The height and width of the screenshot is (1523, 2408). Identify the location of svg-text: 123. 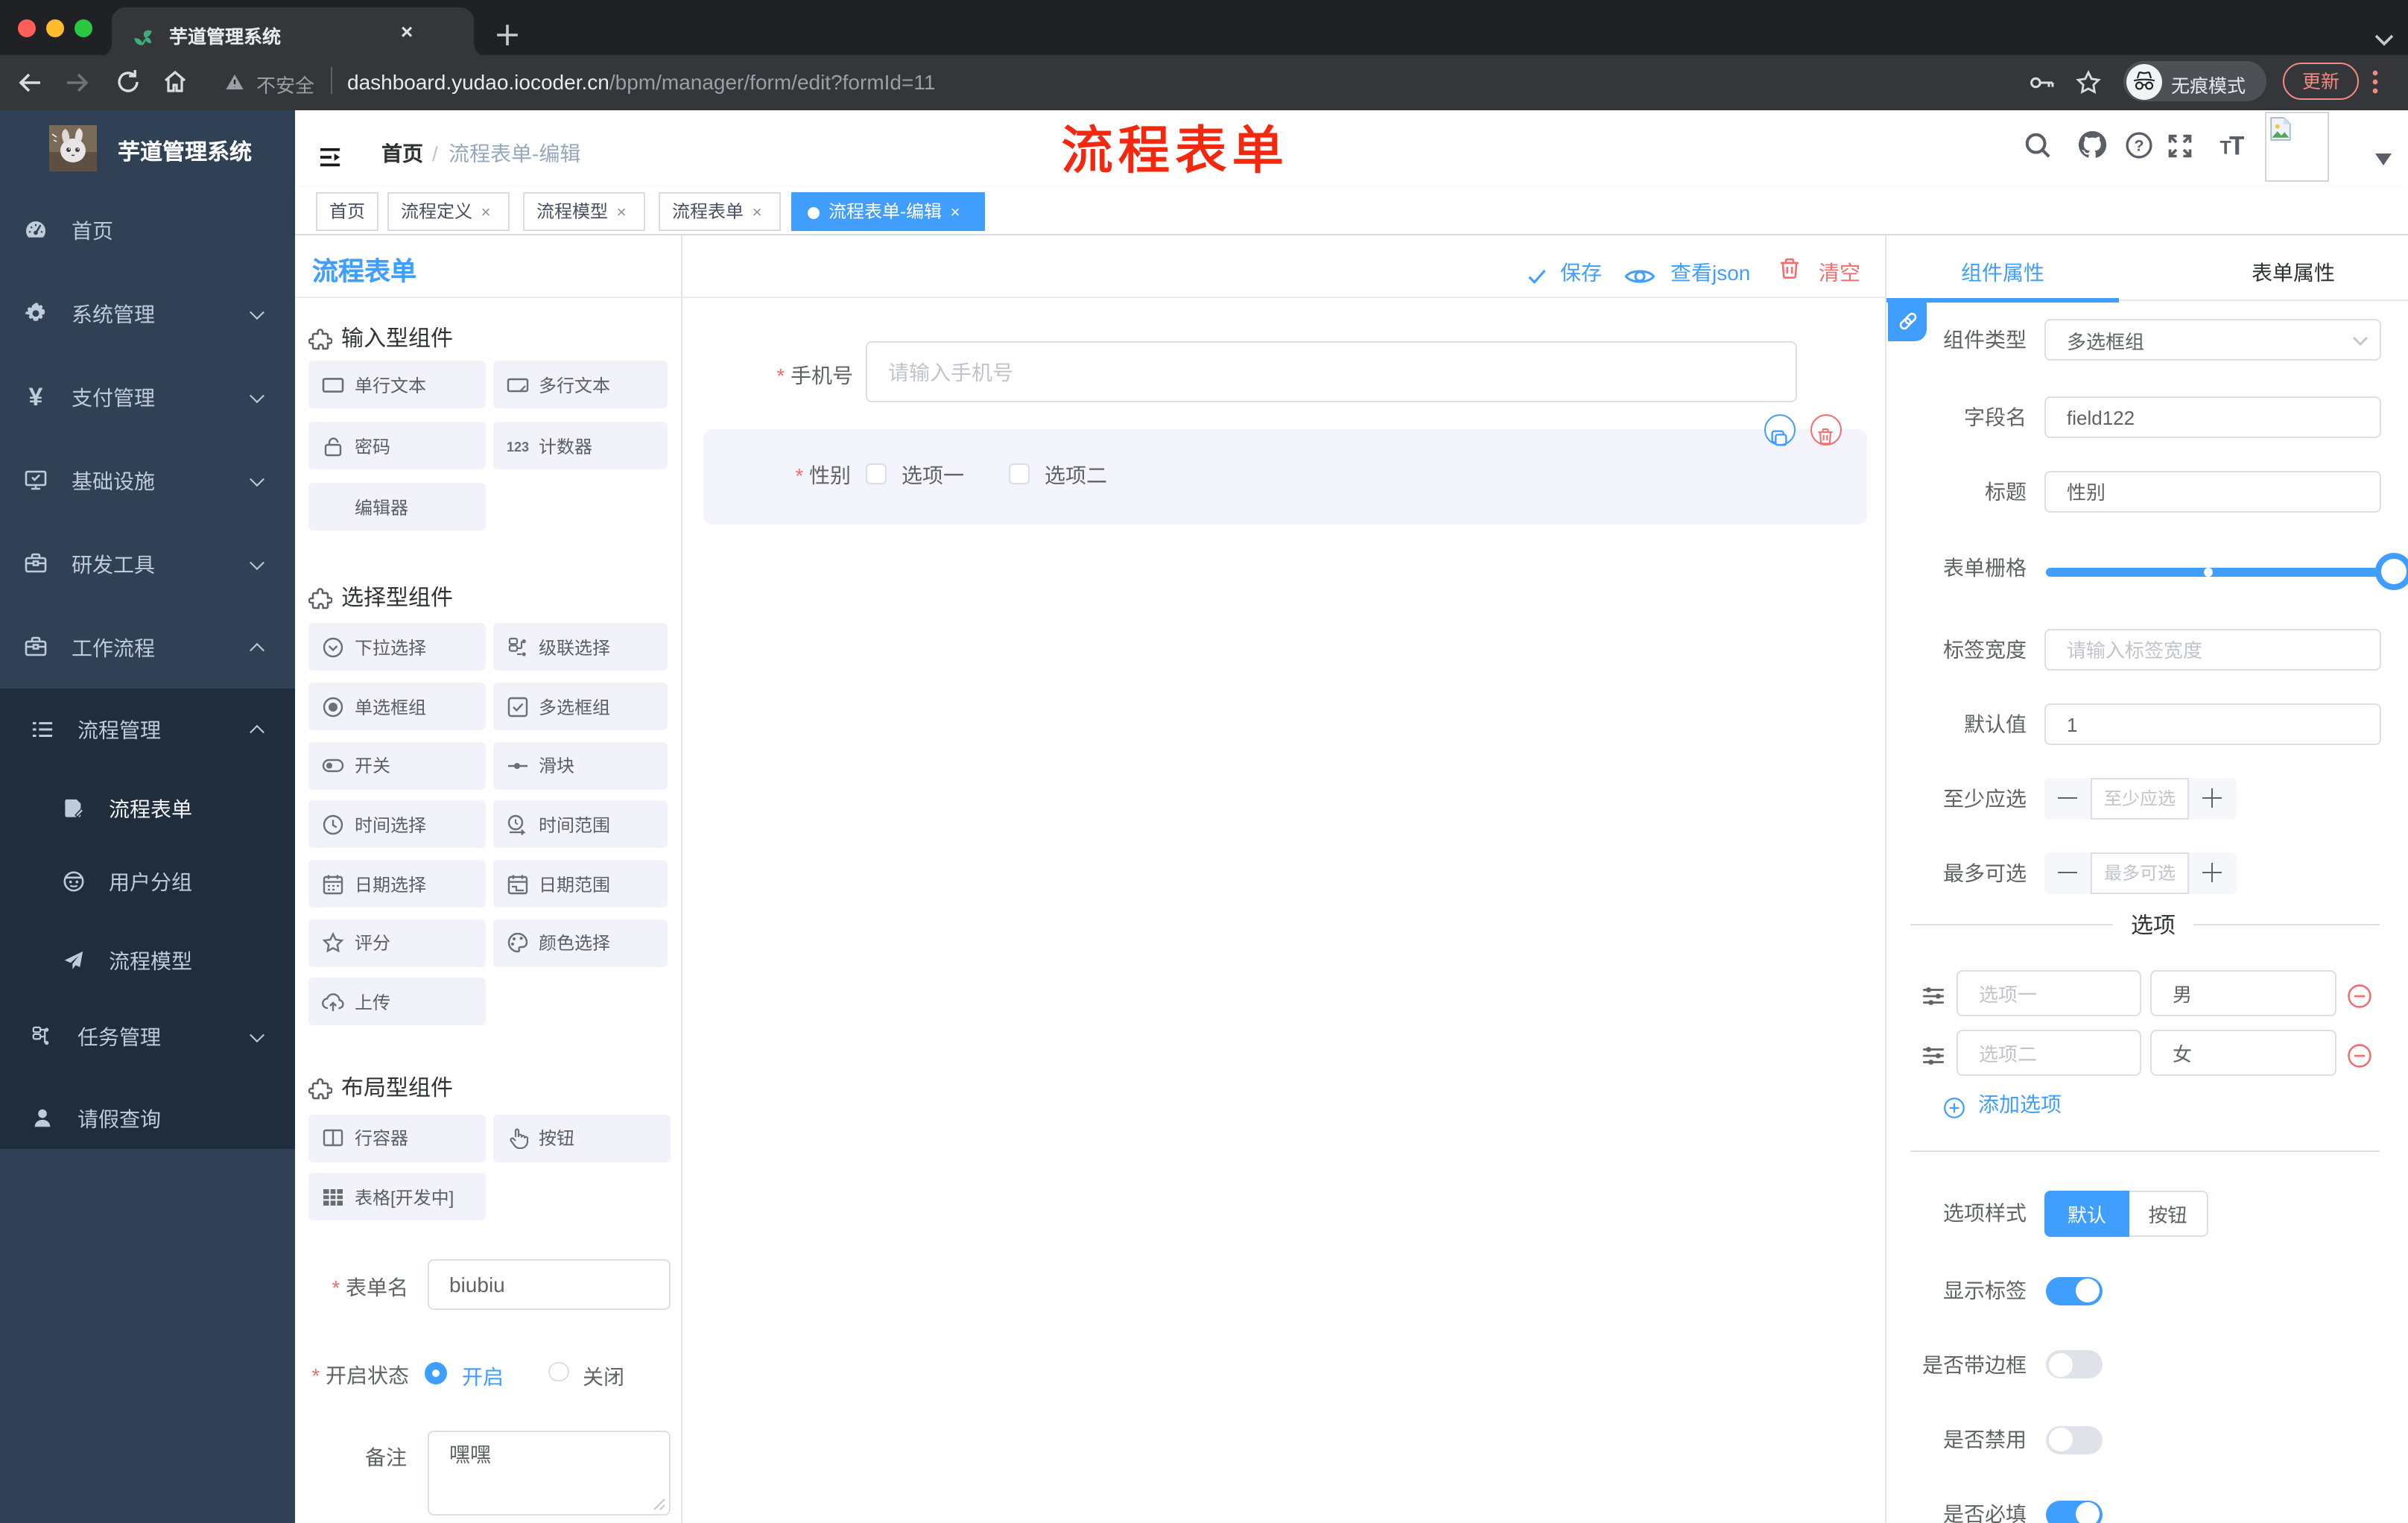
(517, 446).